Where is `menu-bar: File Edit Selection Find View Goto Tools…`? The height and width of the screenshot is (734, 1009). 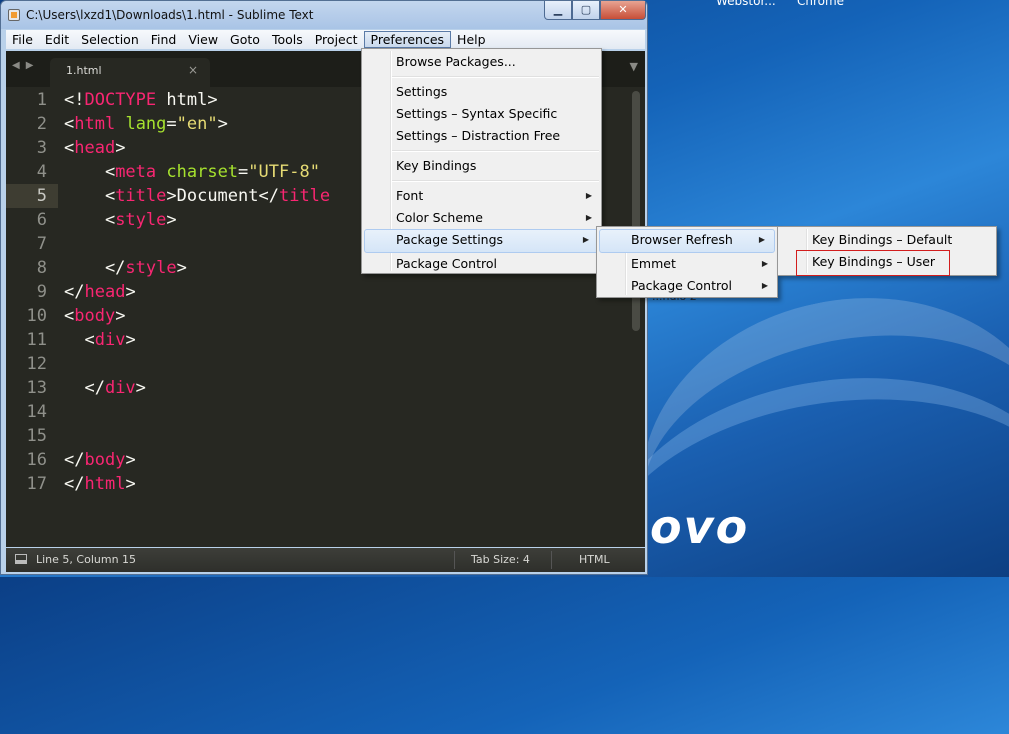 menu-bar: File Edit Selection Find View Goto Tools… is located at coordinates (325, 39).